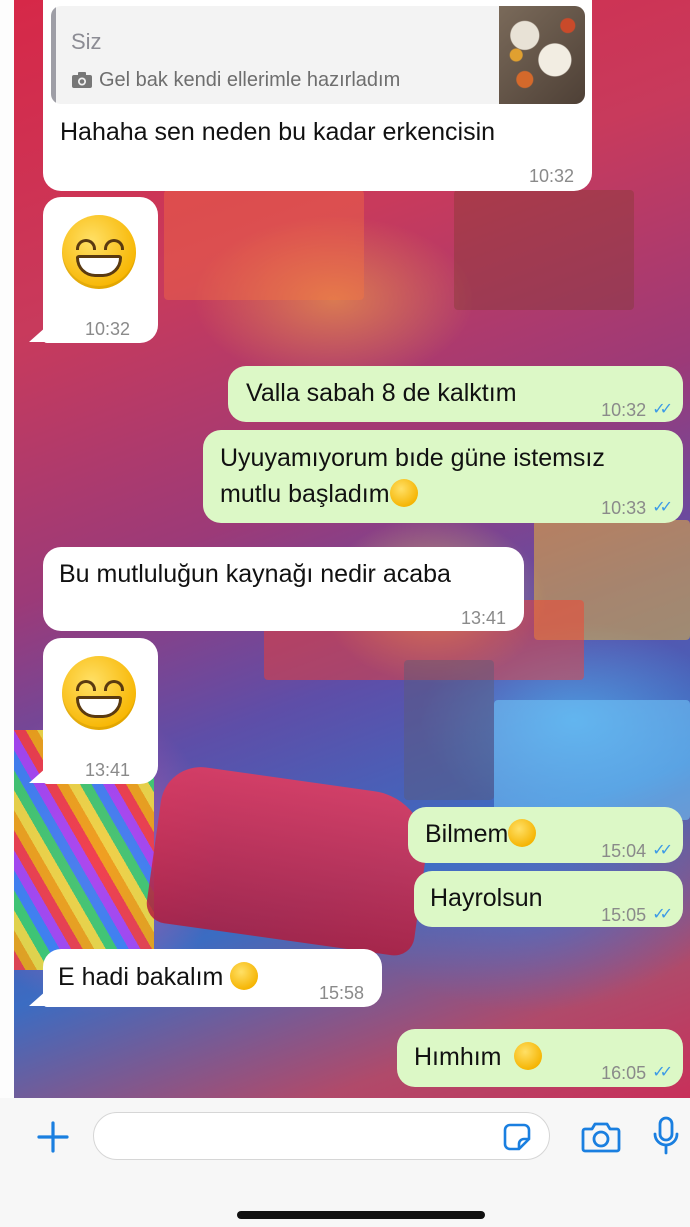  Describe the element at coordinates (255, 574) in the screenshot. I see `message-text: Bu mutluluğun kaynağı nedir acaba` at that location.